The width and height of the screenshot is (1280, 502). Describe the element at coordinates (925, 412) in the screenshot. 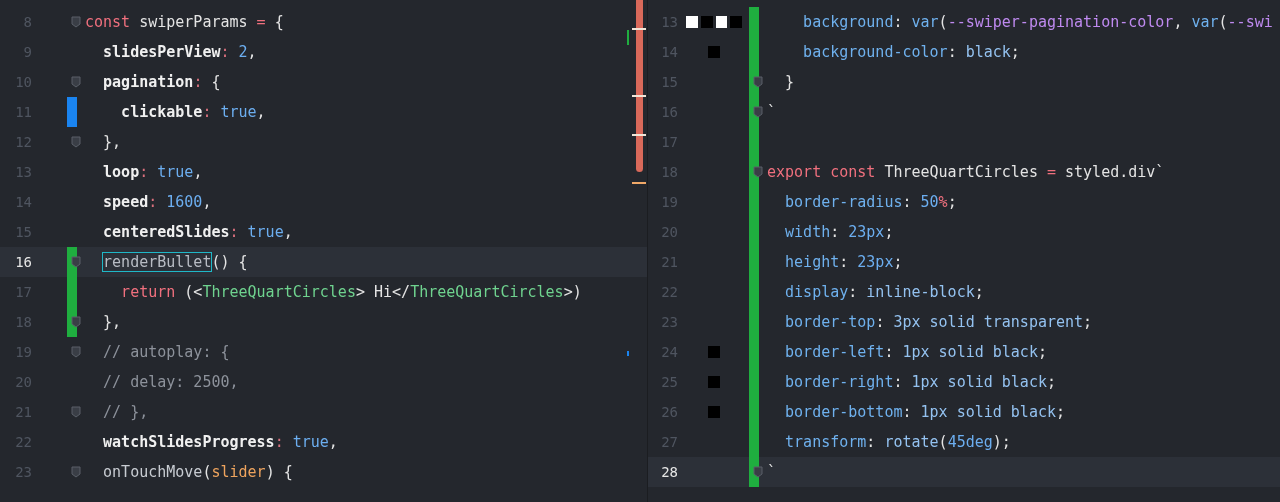

I see `code-line: border-bottom: 1px solid black;` at that location.